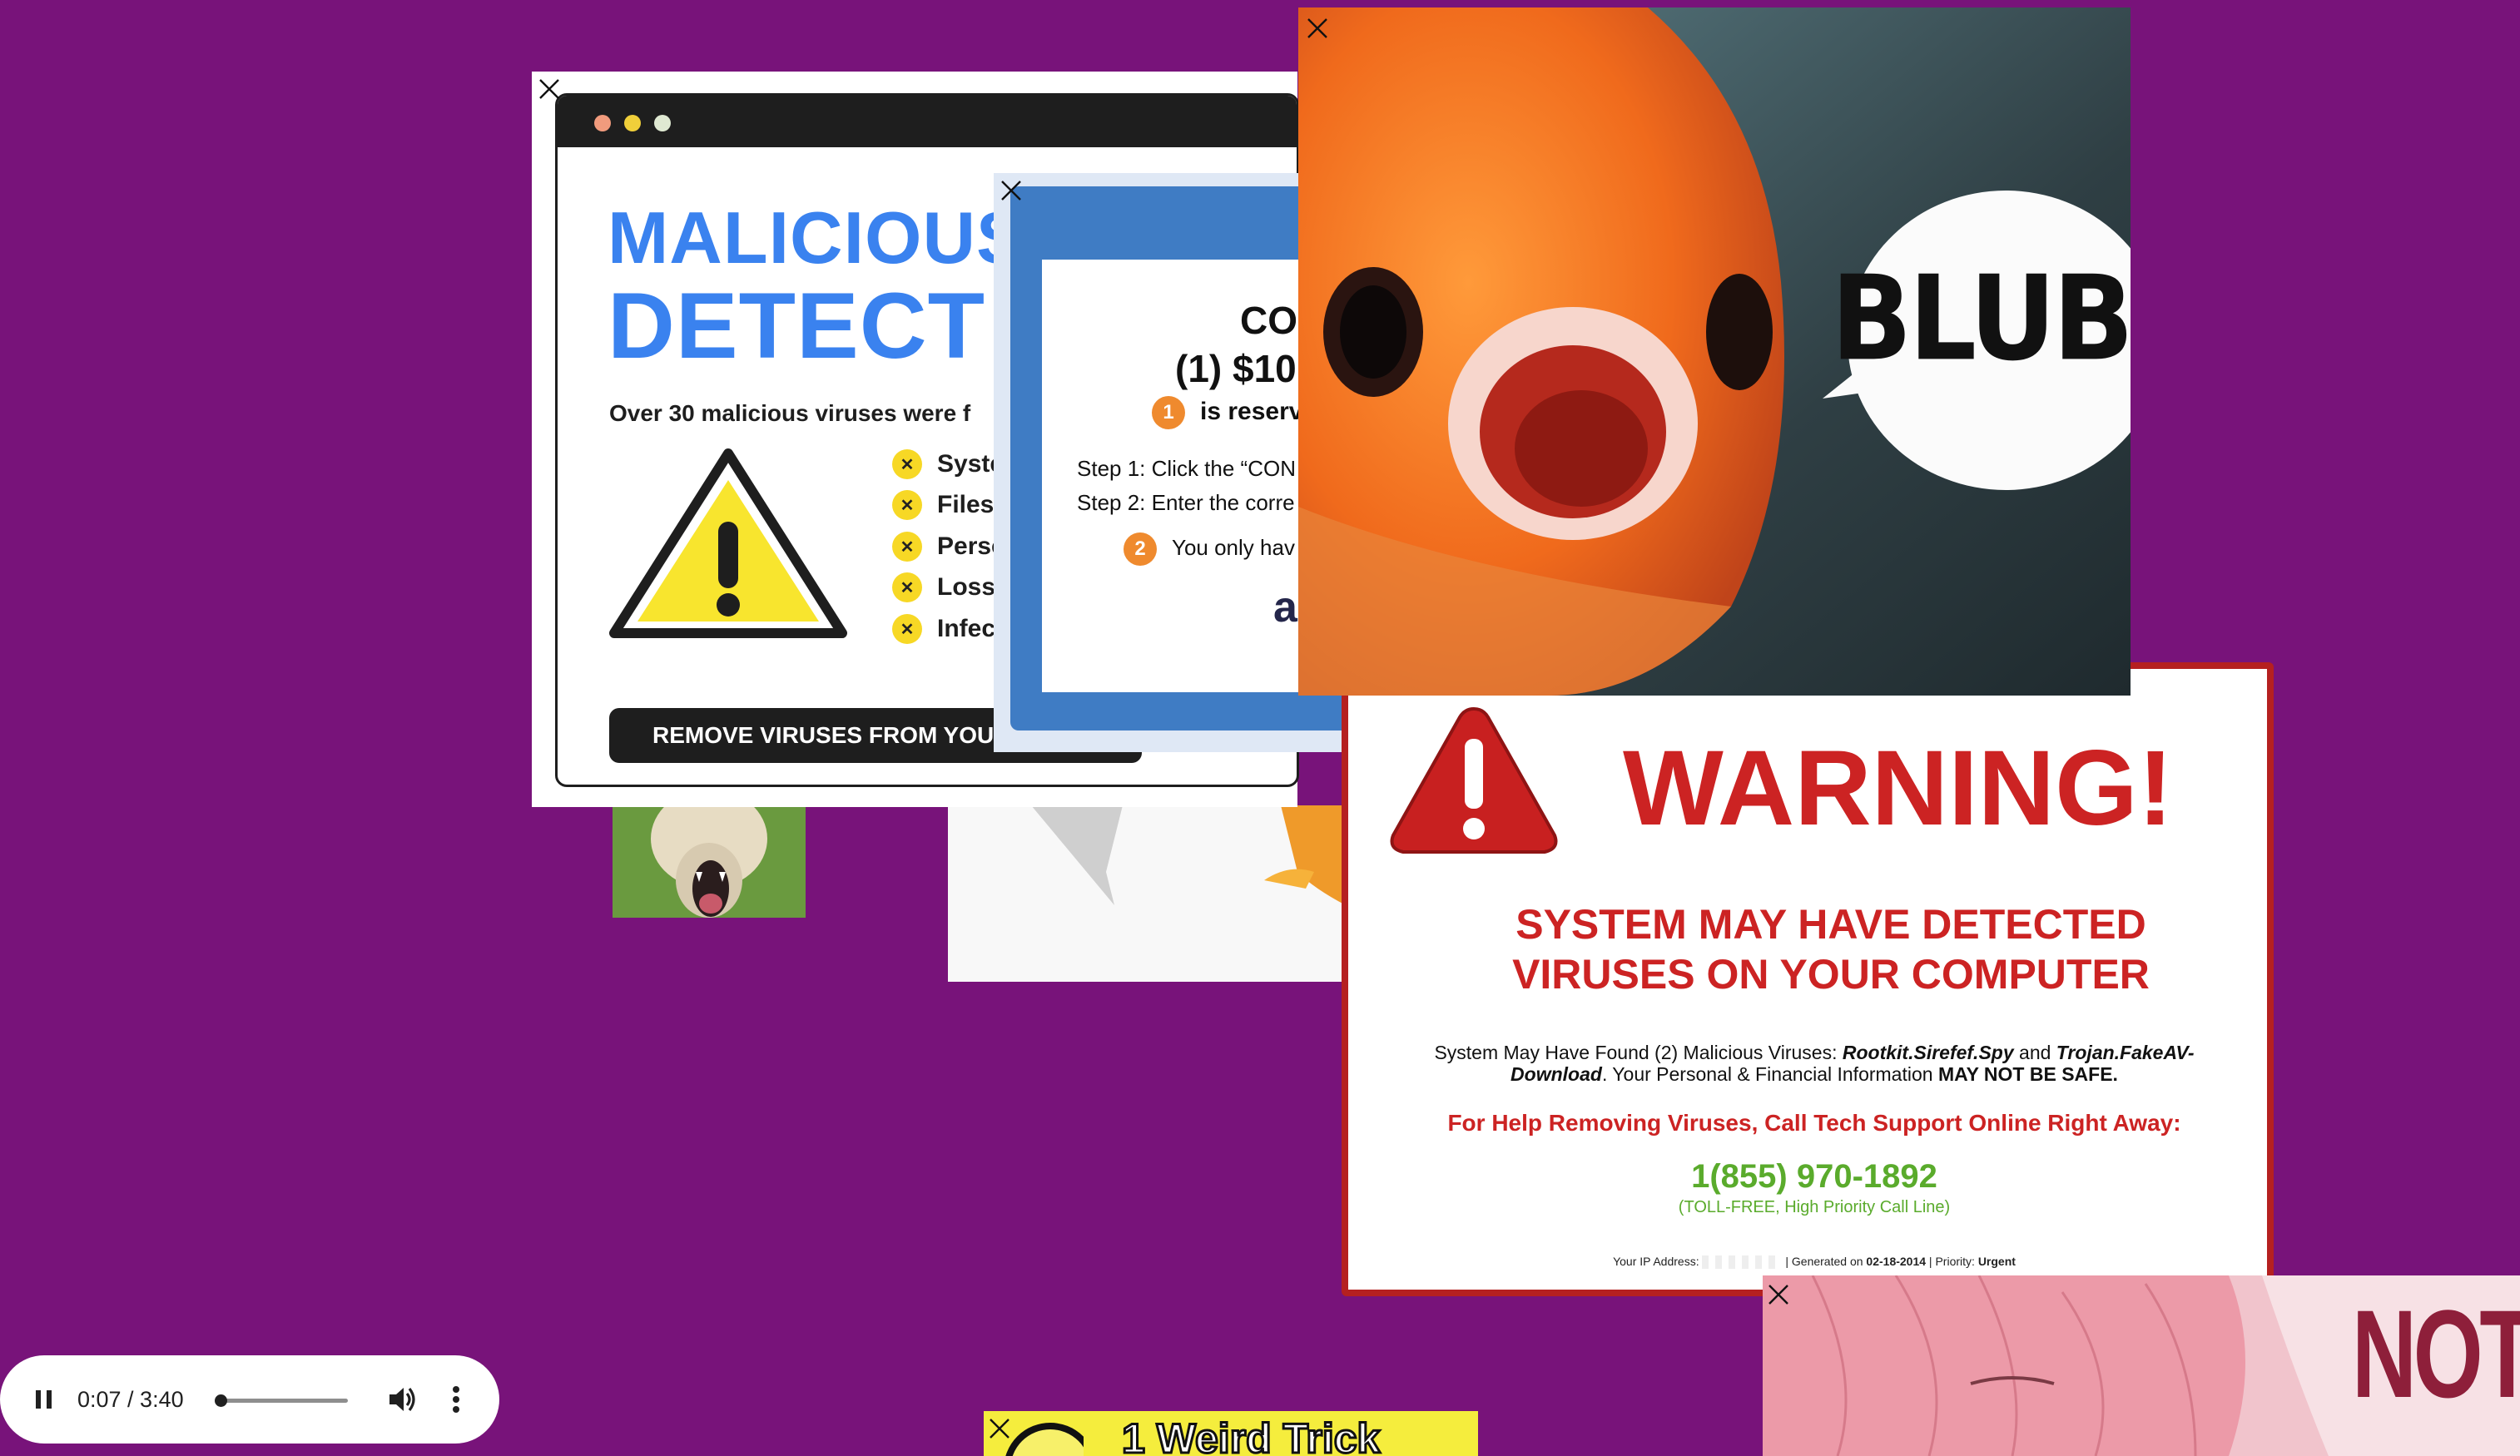  I want to click on step-number-badge: 1, so click(1168, 412).